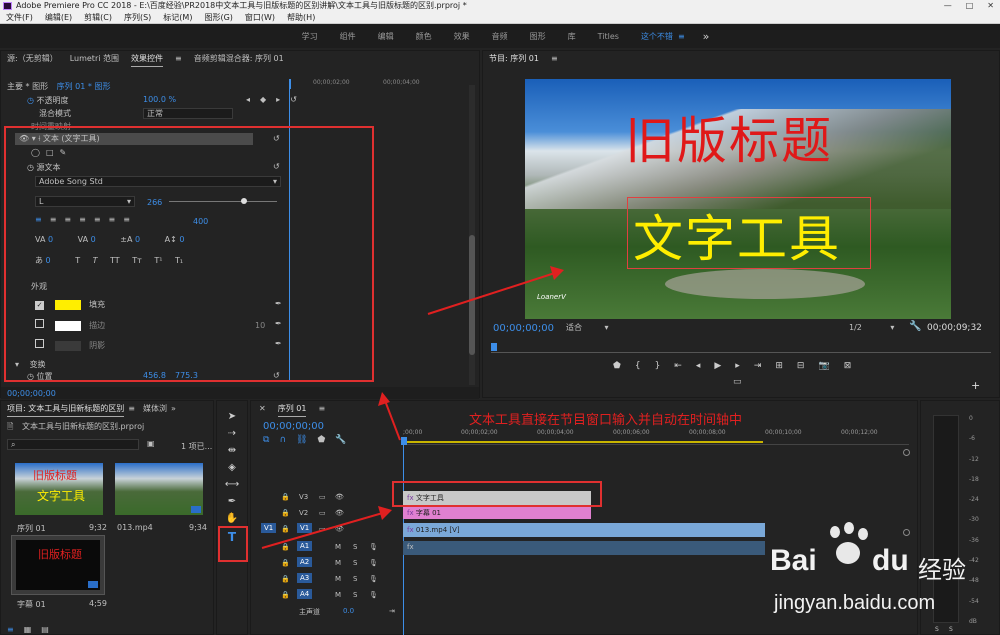  I want to click on pen-tool-icon: ✒, so click(232, 501).